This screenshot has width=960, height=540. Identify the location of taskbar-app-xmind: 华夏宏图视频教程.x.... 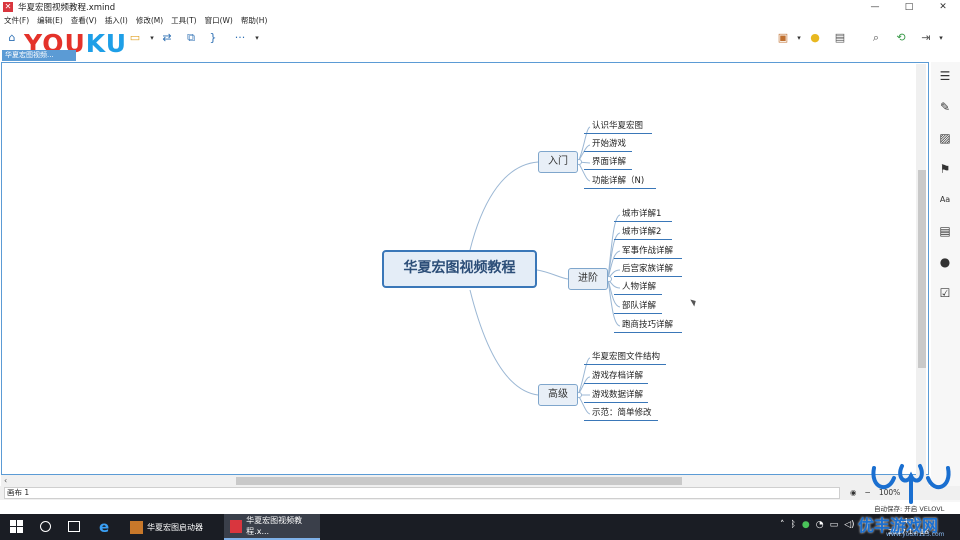
(272, 527).